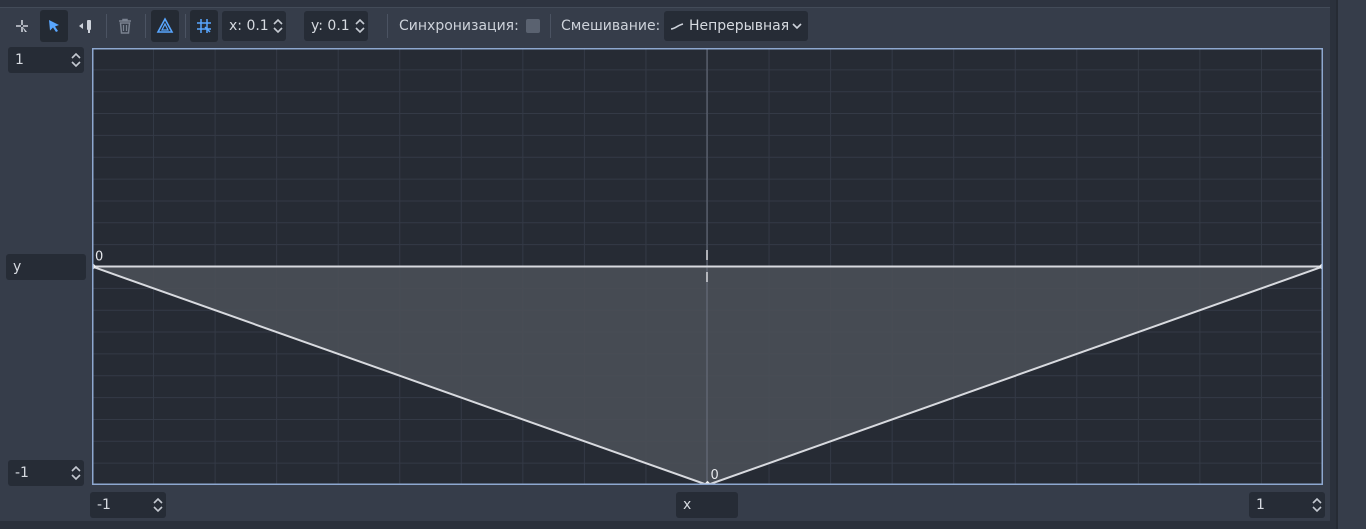 The width and height of the screenshot is (1366, 529). I want to click on create-point-button, so click(22, 26).